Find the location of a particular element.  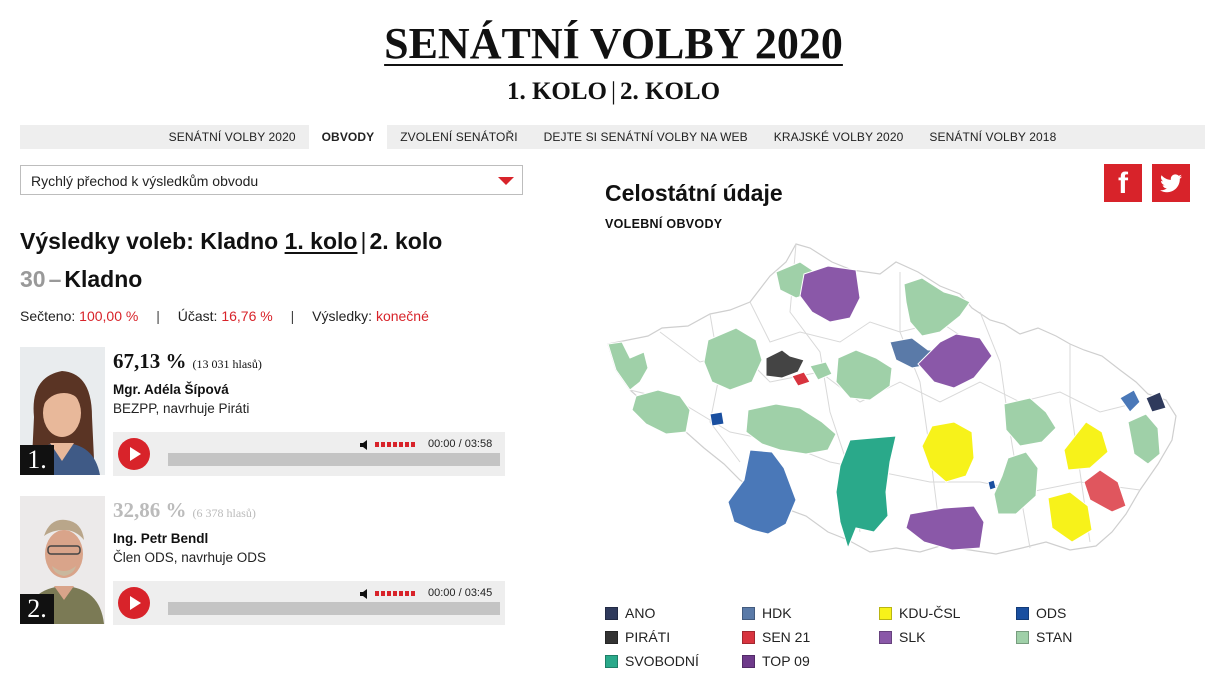

nav-item-dejte-si-volby-na-web: DEJTE SI SENÁTNÍ VOLBY NA WEB is located at coordinates (646, 137).